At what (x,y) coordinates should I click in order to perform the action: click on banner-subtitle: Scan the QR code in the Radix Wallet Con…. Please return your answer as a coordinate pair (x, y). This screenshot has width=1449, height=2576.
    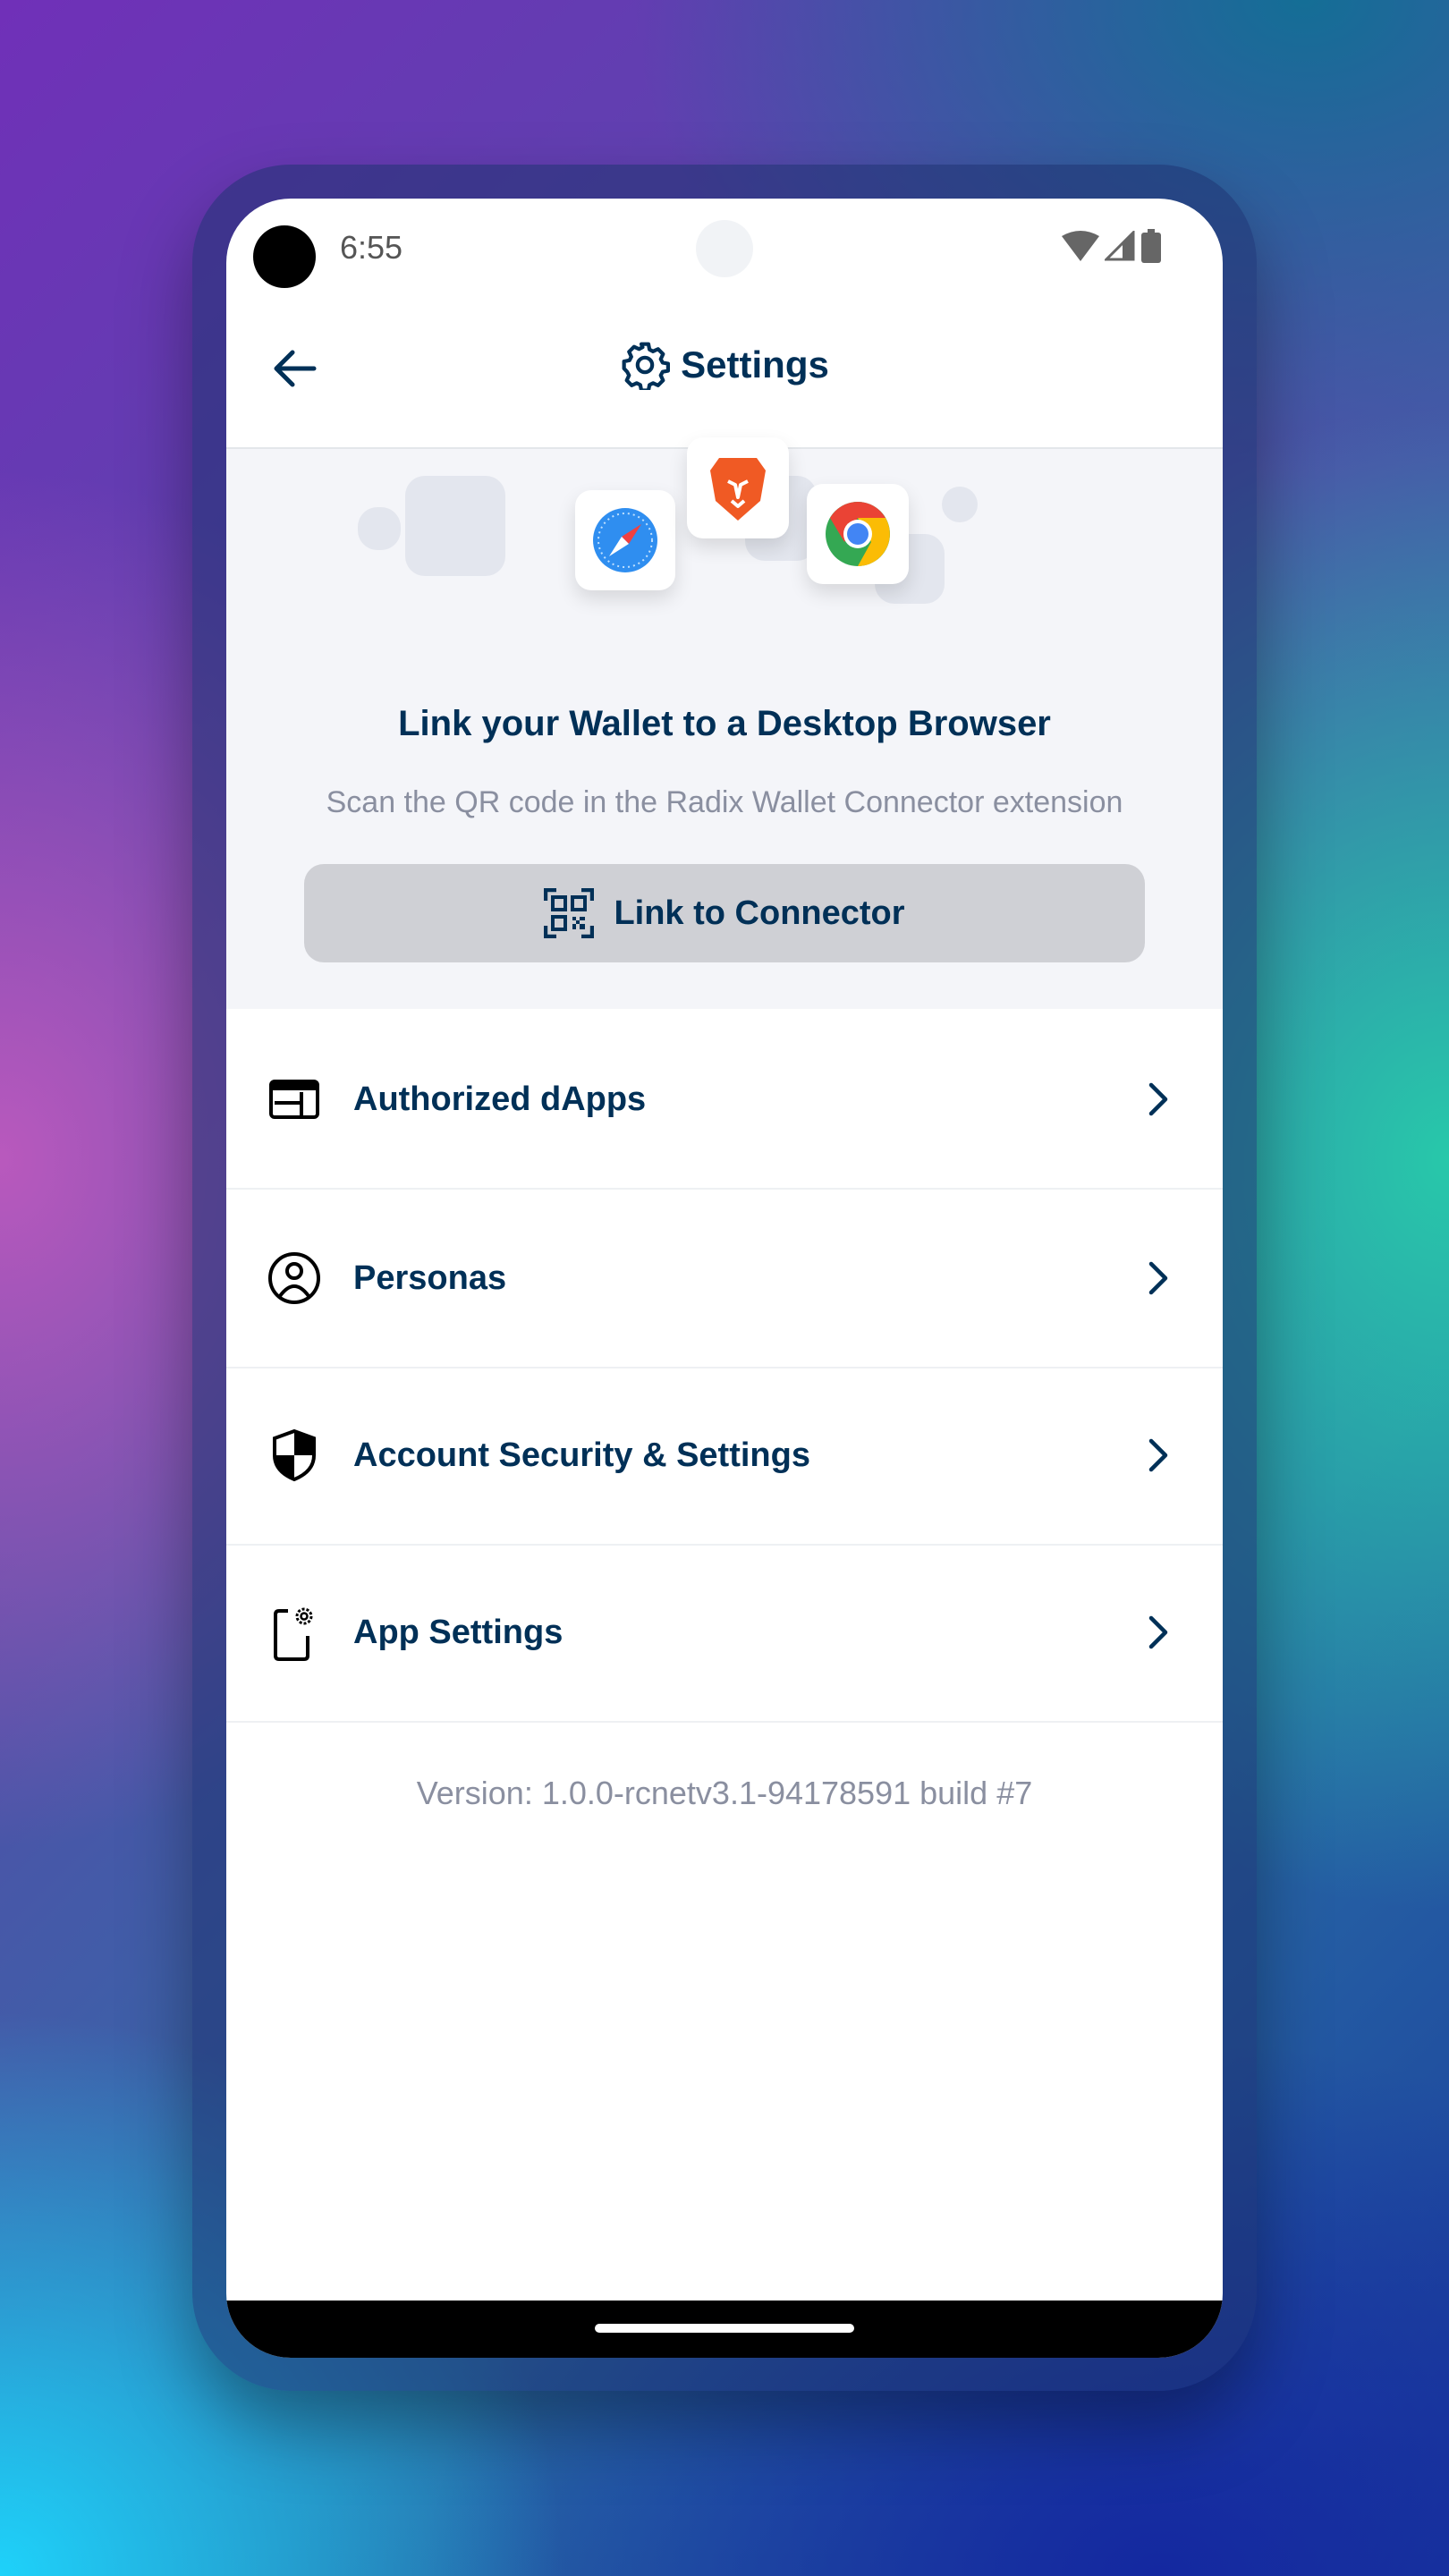
    Looking at the image, I should click on (724, 802).